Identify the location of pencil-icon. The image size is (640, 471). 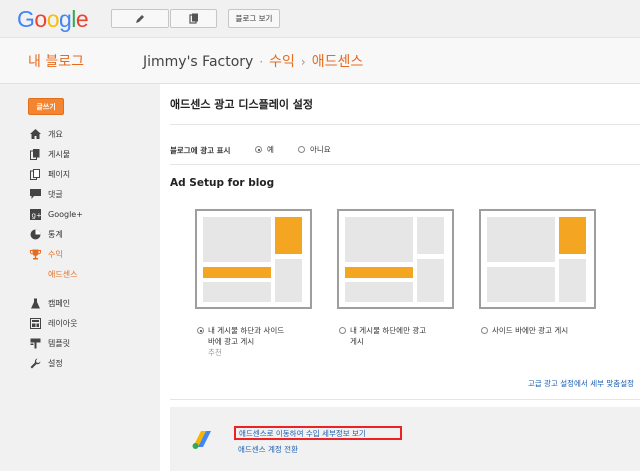
(140, 18).